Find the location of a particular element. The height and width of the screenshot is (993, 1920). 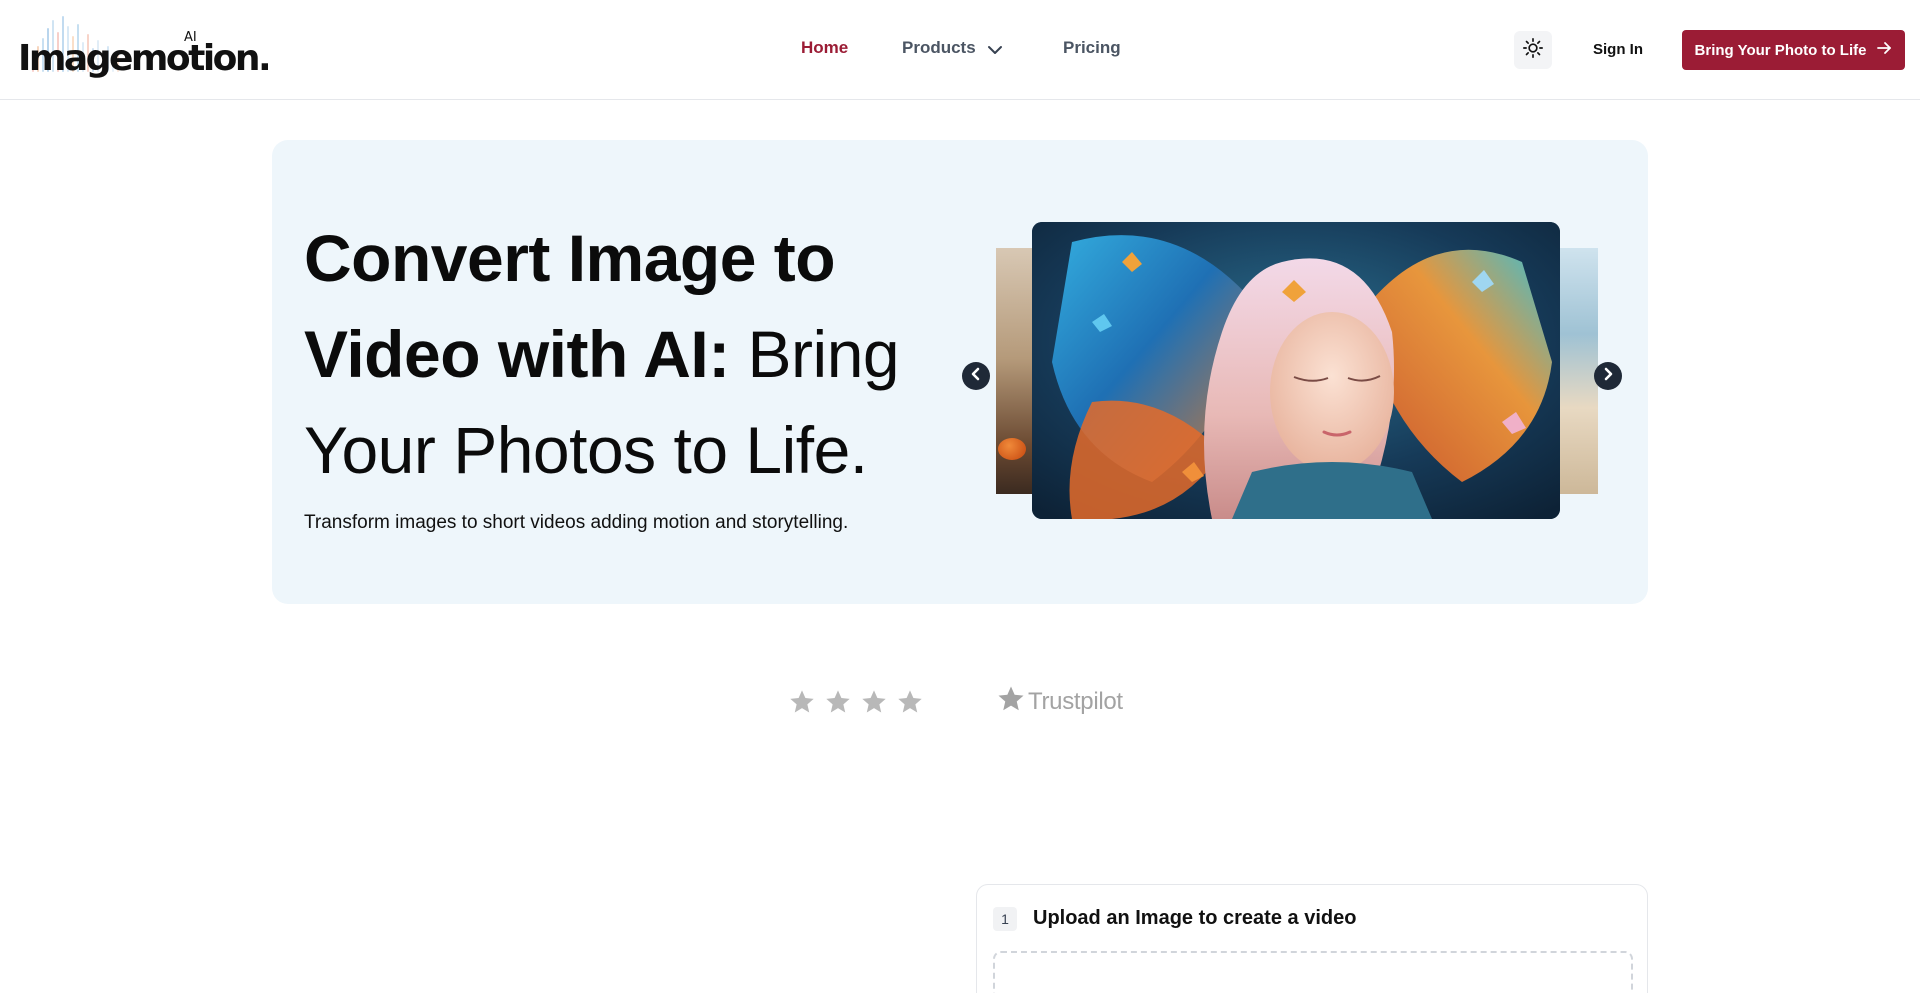

chevron-down-icon is located at coordinates (995, 50).